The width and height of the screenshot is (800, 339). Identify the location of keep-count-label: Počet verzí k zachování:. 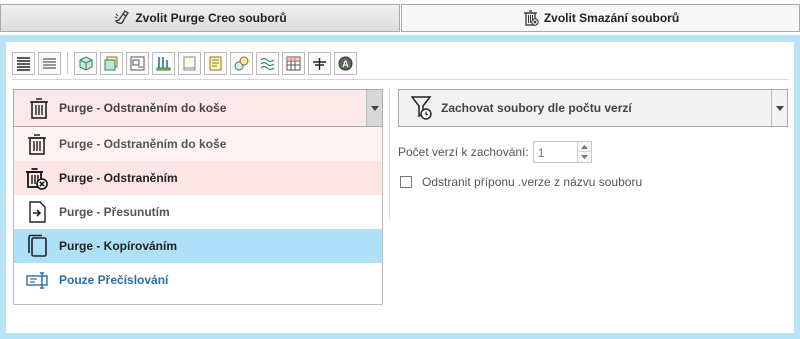
(463, 152).